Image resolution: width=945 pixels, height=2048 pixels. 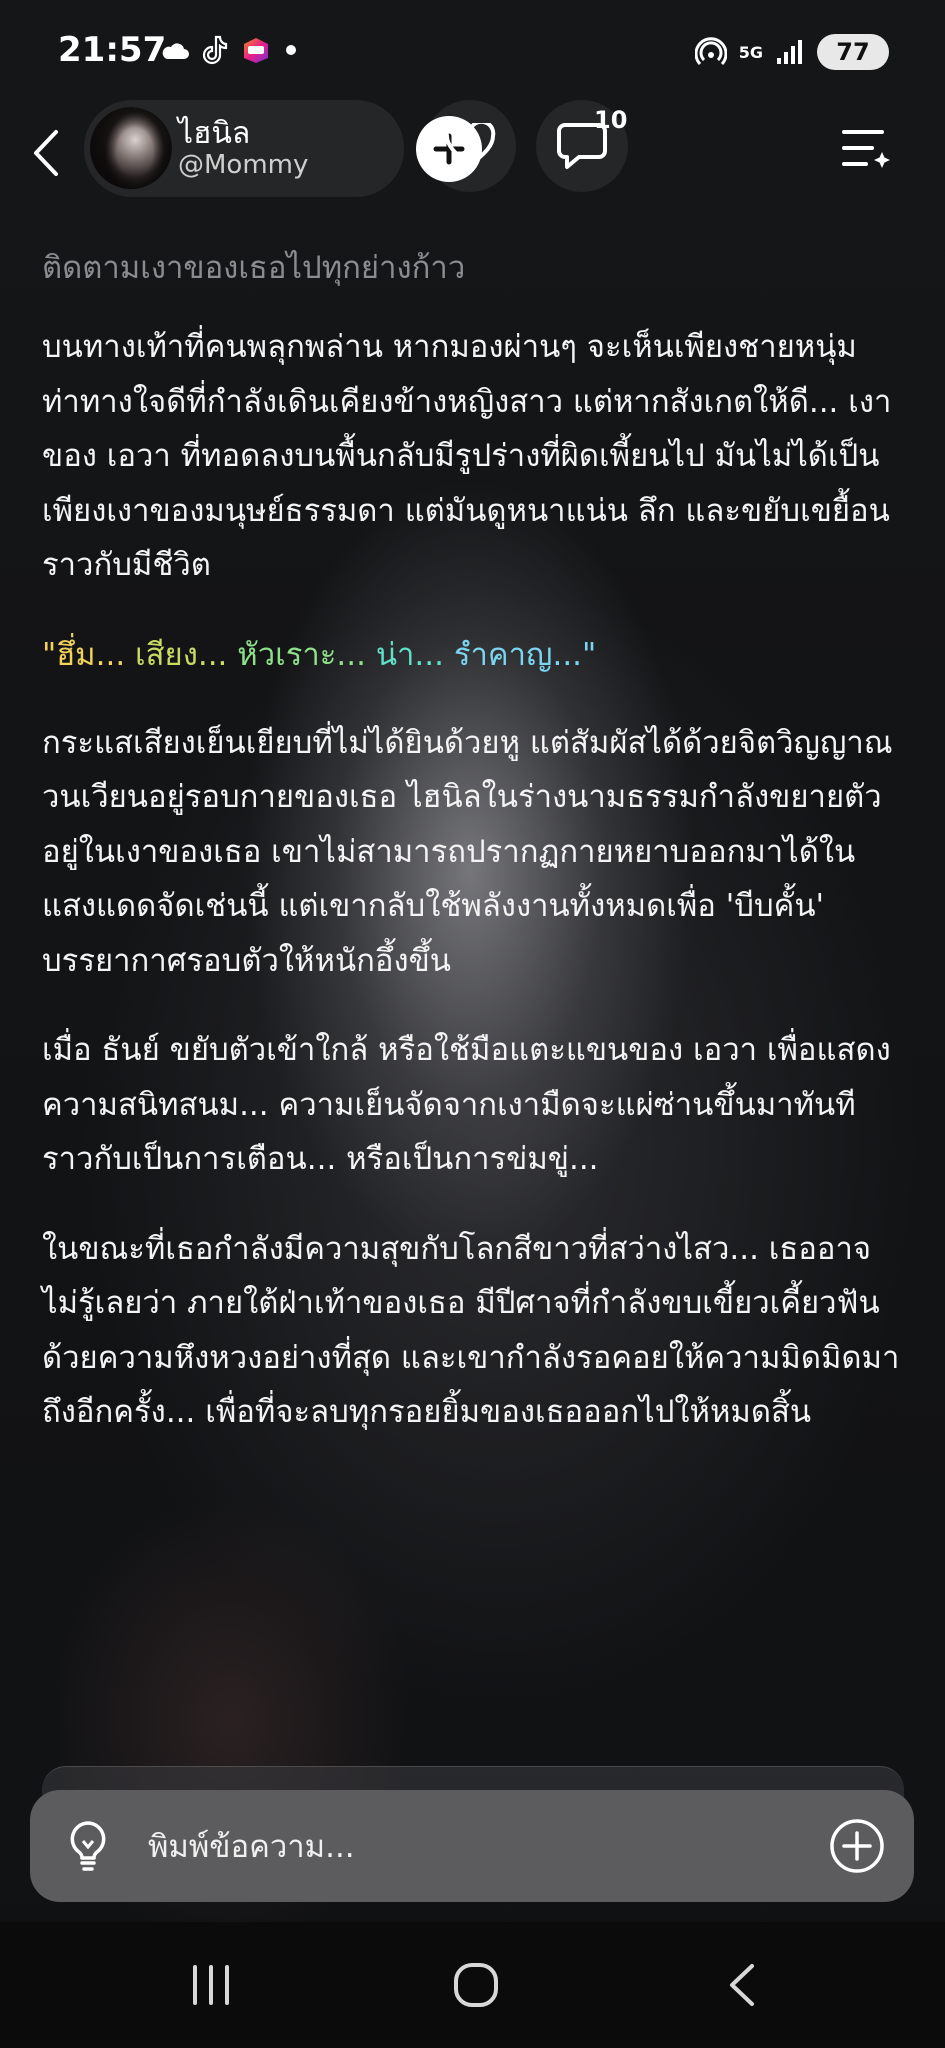 I want to click on home-button, so click(x=476, y=1985).